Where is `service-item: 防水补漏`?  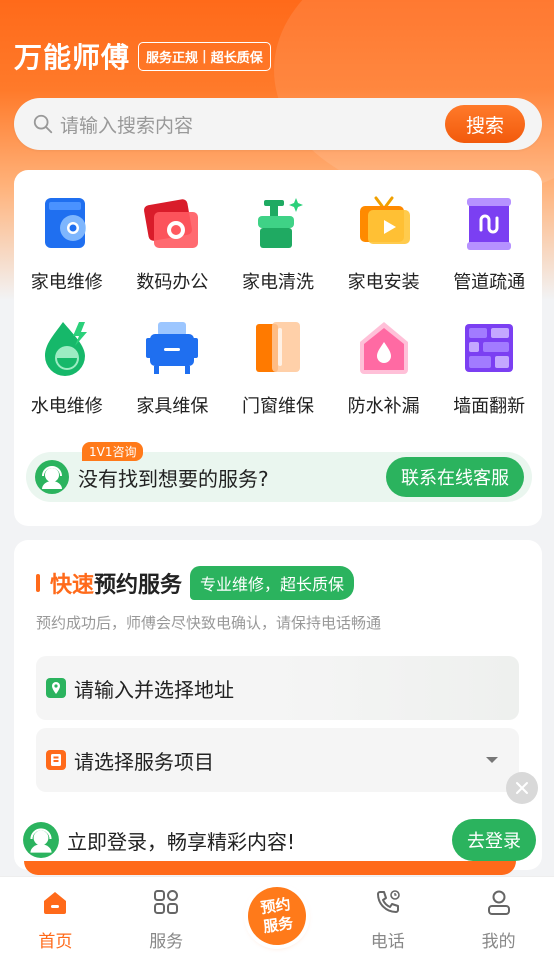 service-item: 防水补漏 is located at coordinates (384, 371).